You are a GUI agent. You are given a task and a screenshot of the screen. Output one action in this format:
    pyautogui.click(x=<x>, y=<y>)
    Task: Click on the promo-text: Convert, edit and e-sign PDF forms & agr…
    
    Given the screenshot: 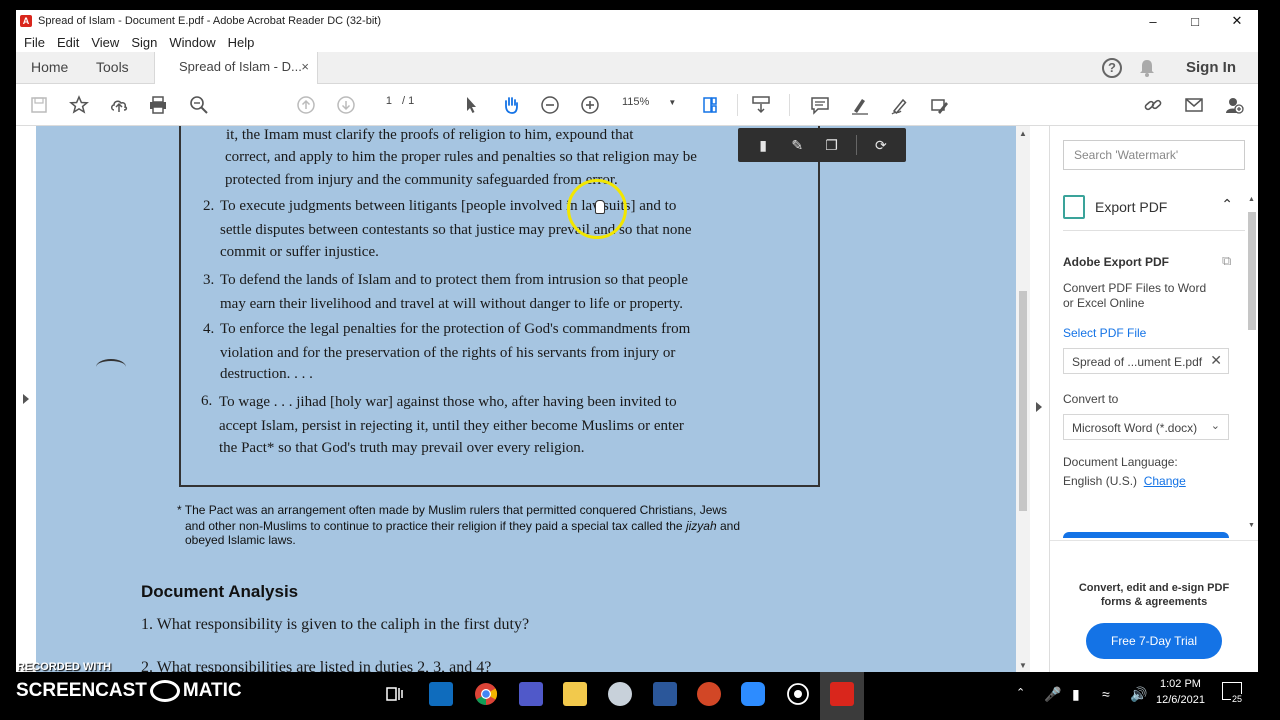 What is the action you would take?
    pyautogui.click(x=1154, y=595)
    